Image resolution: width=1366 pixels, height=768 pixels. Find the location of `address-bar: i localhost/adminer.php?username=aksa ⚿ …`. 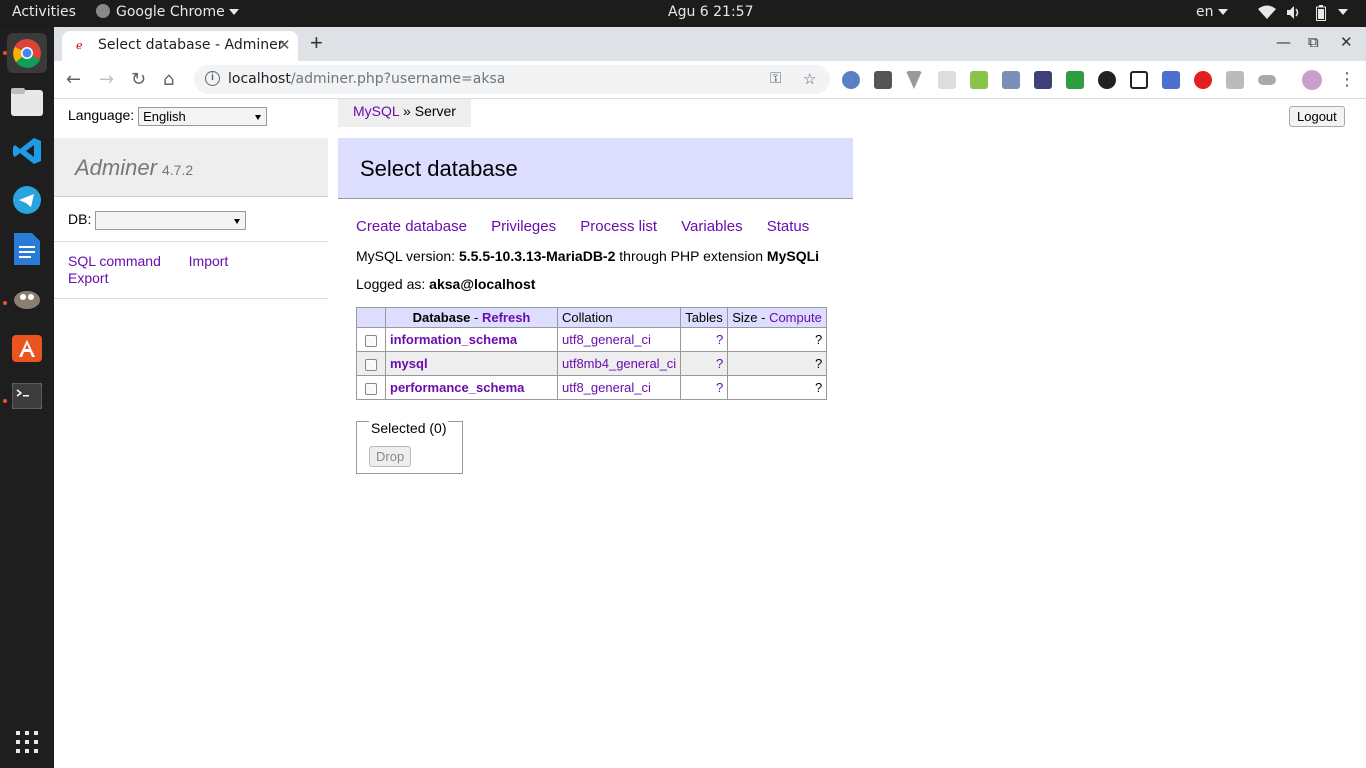

address-bar: i localhost/adminer.php?username=aksa ⚿ … is located at coordinates (512, 79).